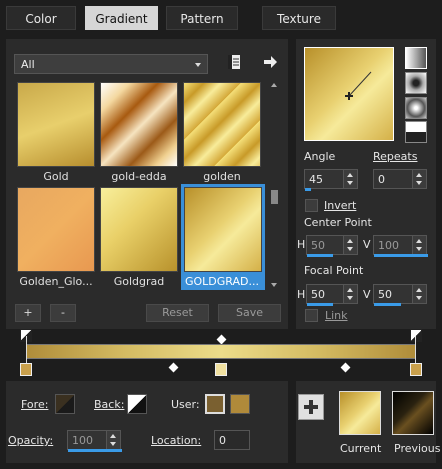  Describe the element at coordinates (318, 294) in the screenshot. I see `focal-h-value: 50` at that location.